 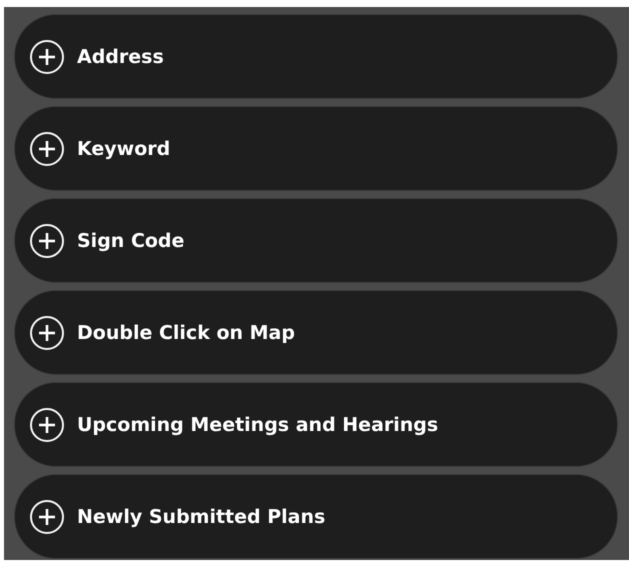 I want to click on accordion-header: Double Click on Map, so click(x=316, y=332).